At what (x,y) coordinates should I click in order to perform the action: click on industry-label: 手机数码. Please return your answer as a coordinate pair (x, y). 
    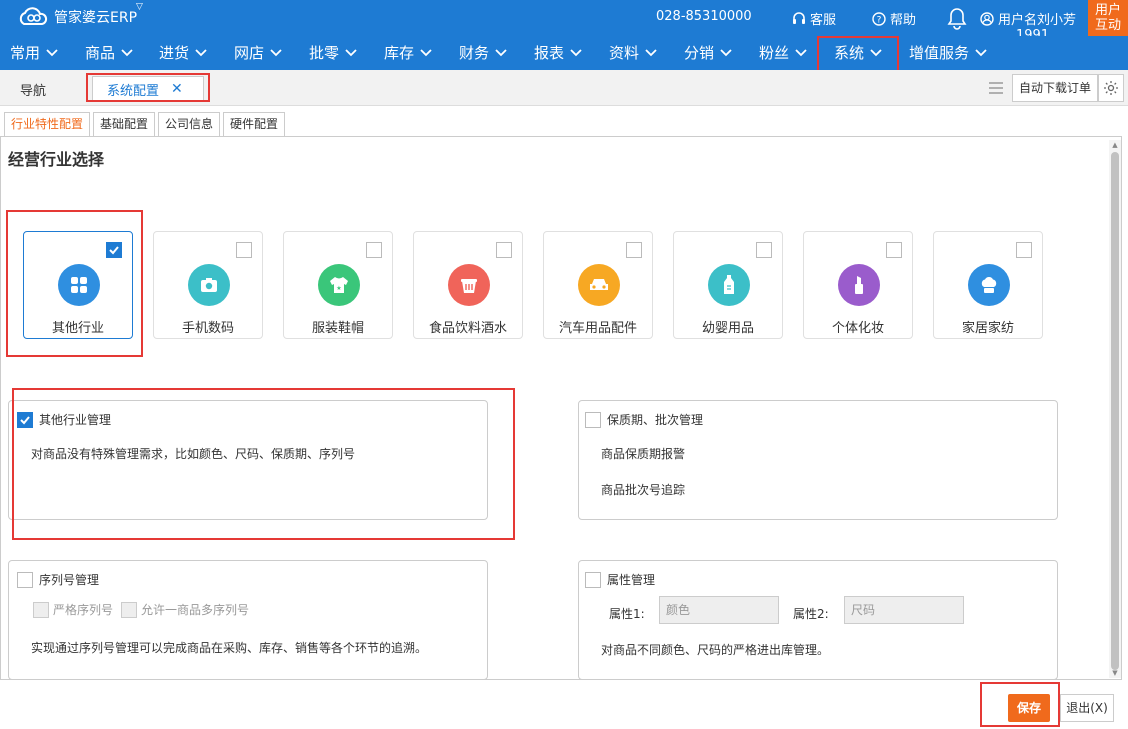
    Looking at the image, I should click on (207, 328).